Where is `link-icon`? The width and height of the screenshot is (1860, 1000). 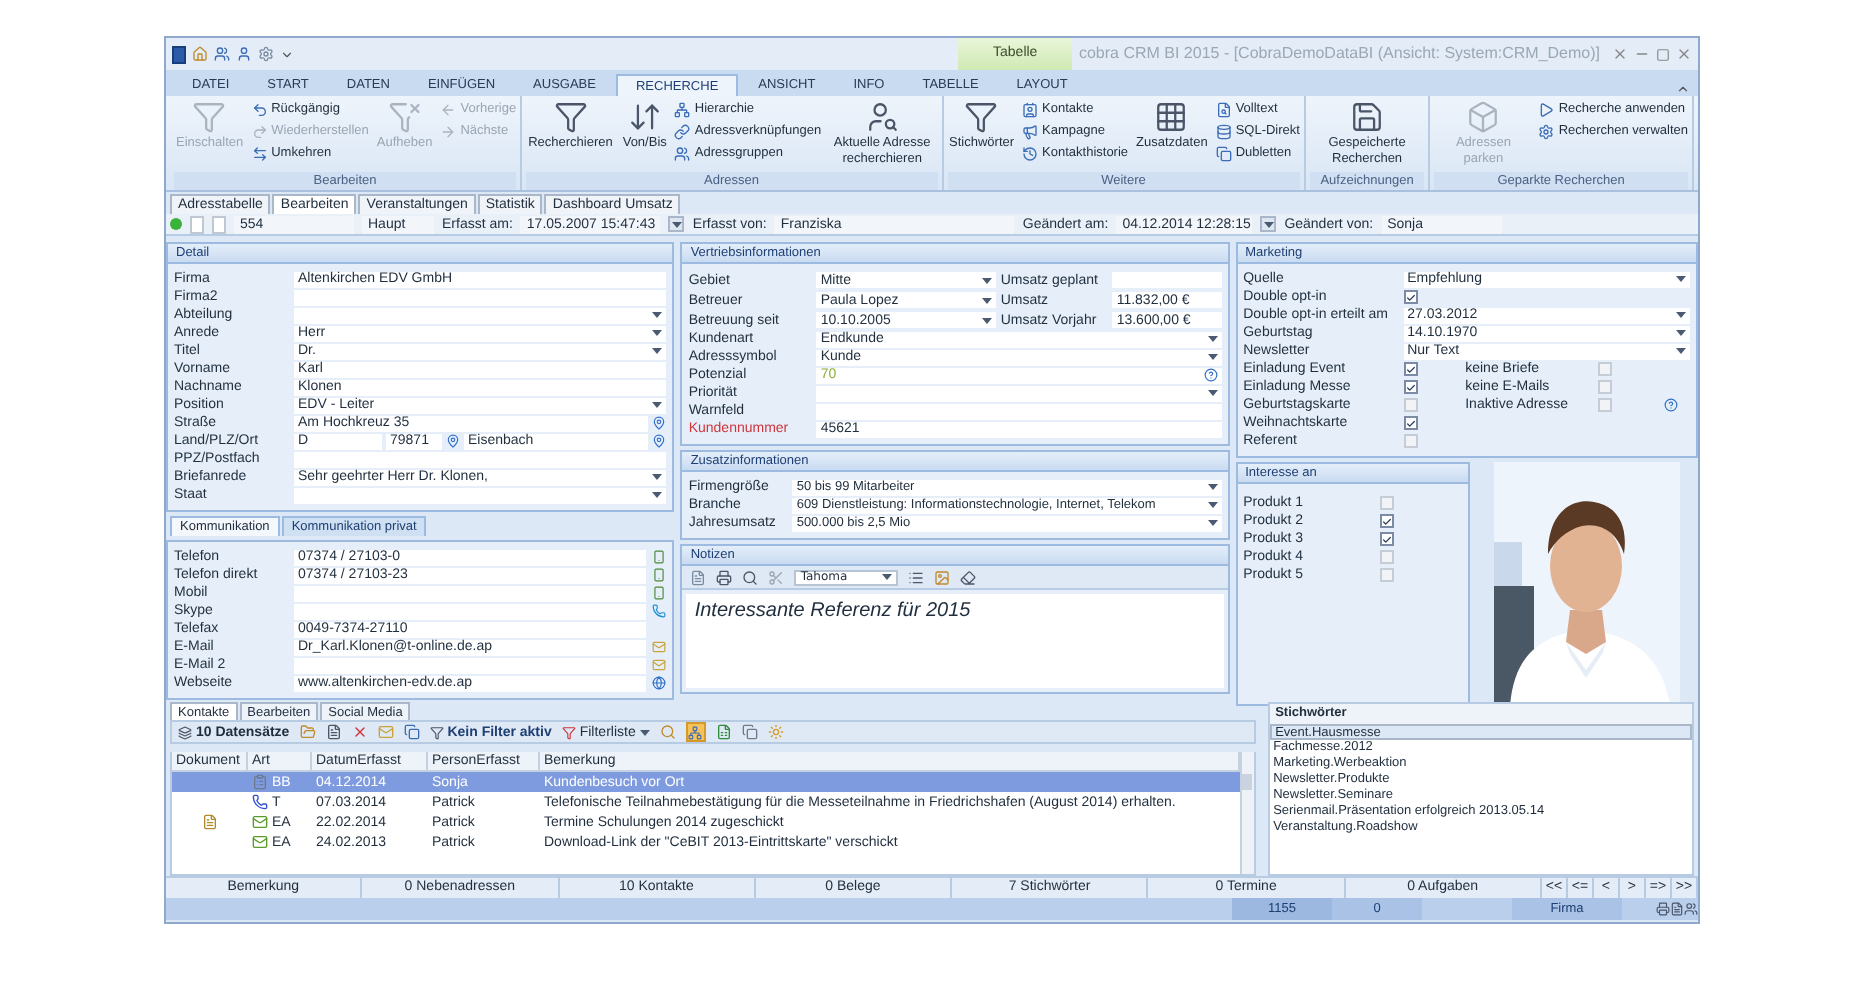 link-icon is located at coordinates (682, 132).